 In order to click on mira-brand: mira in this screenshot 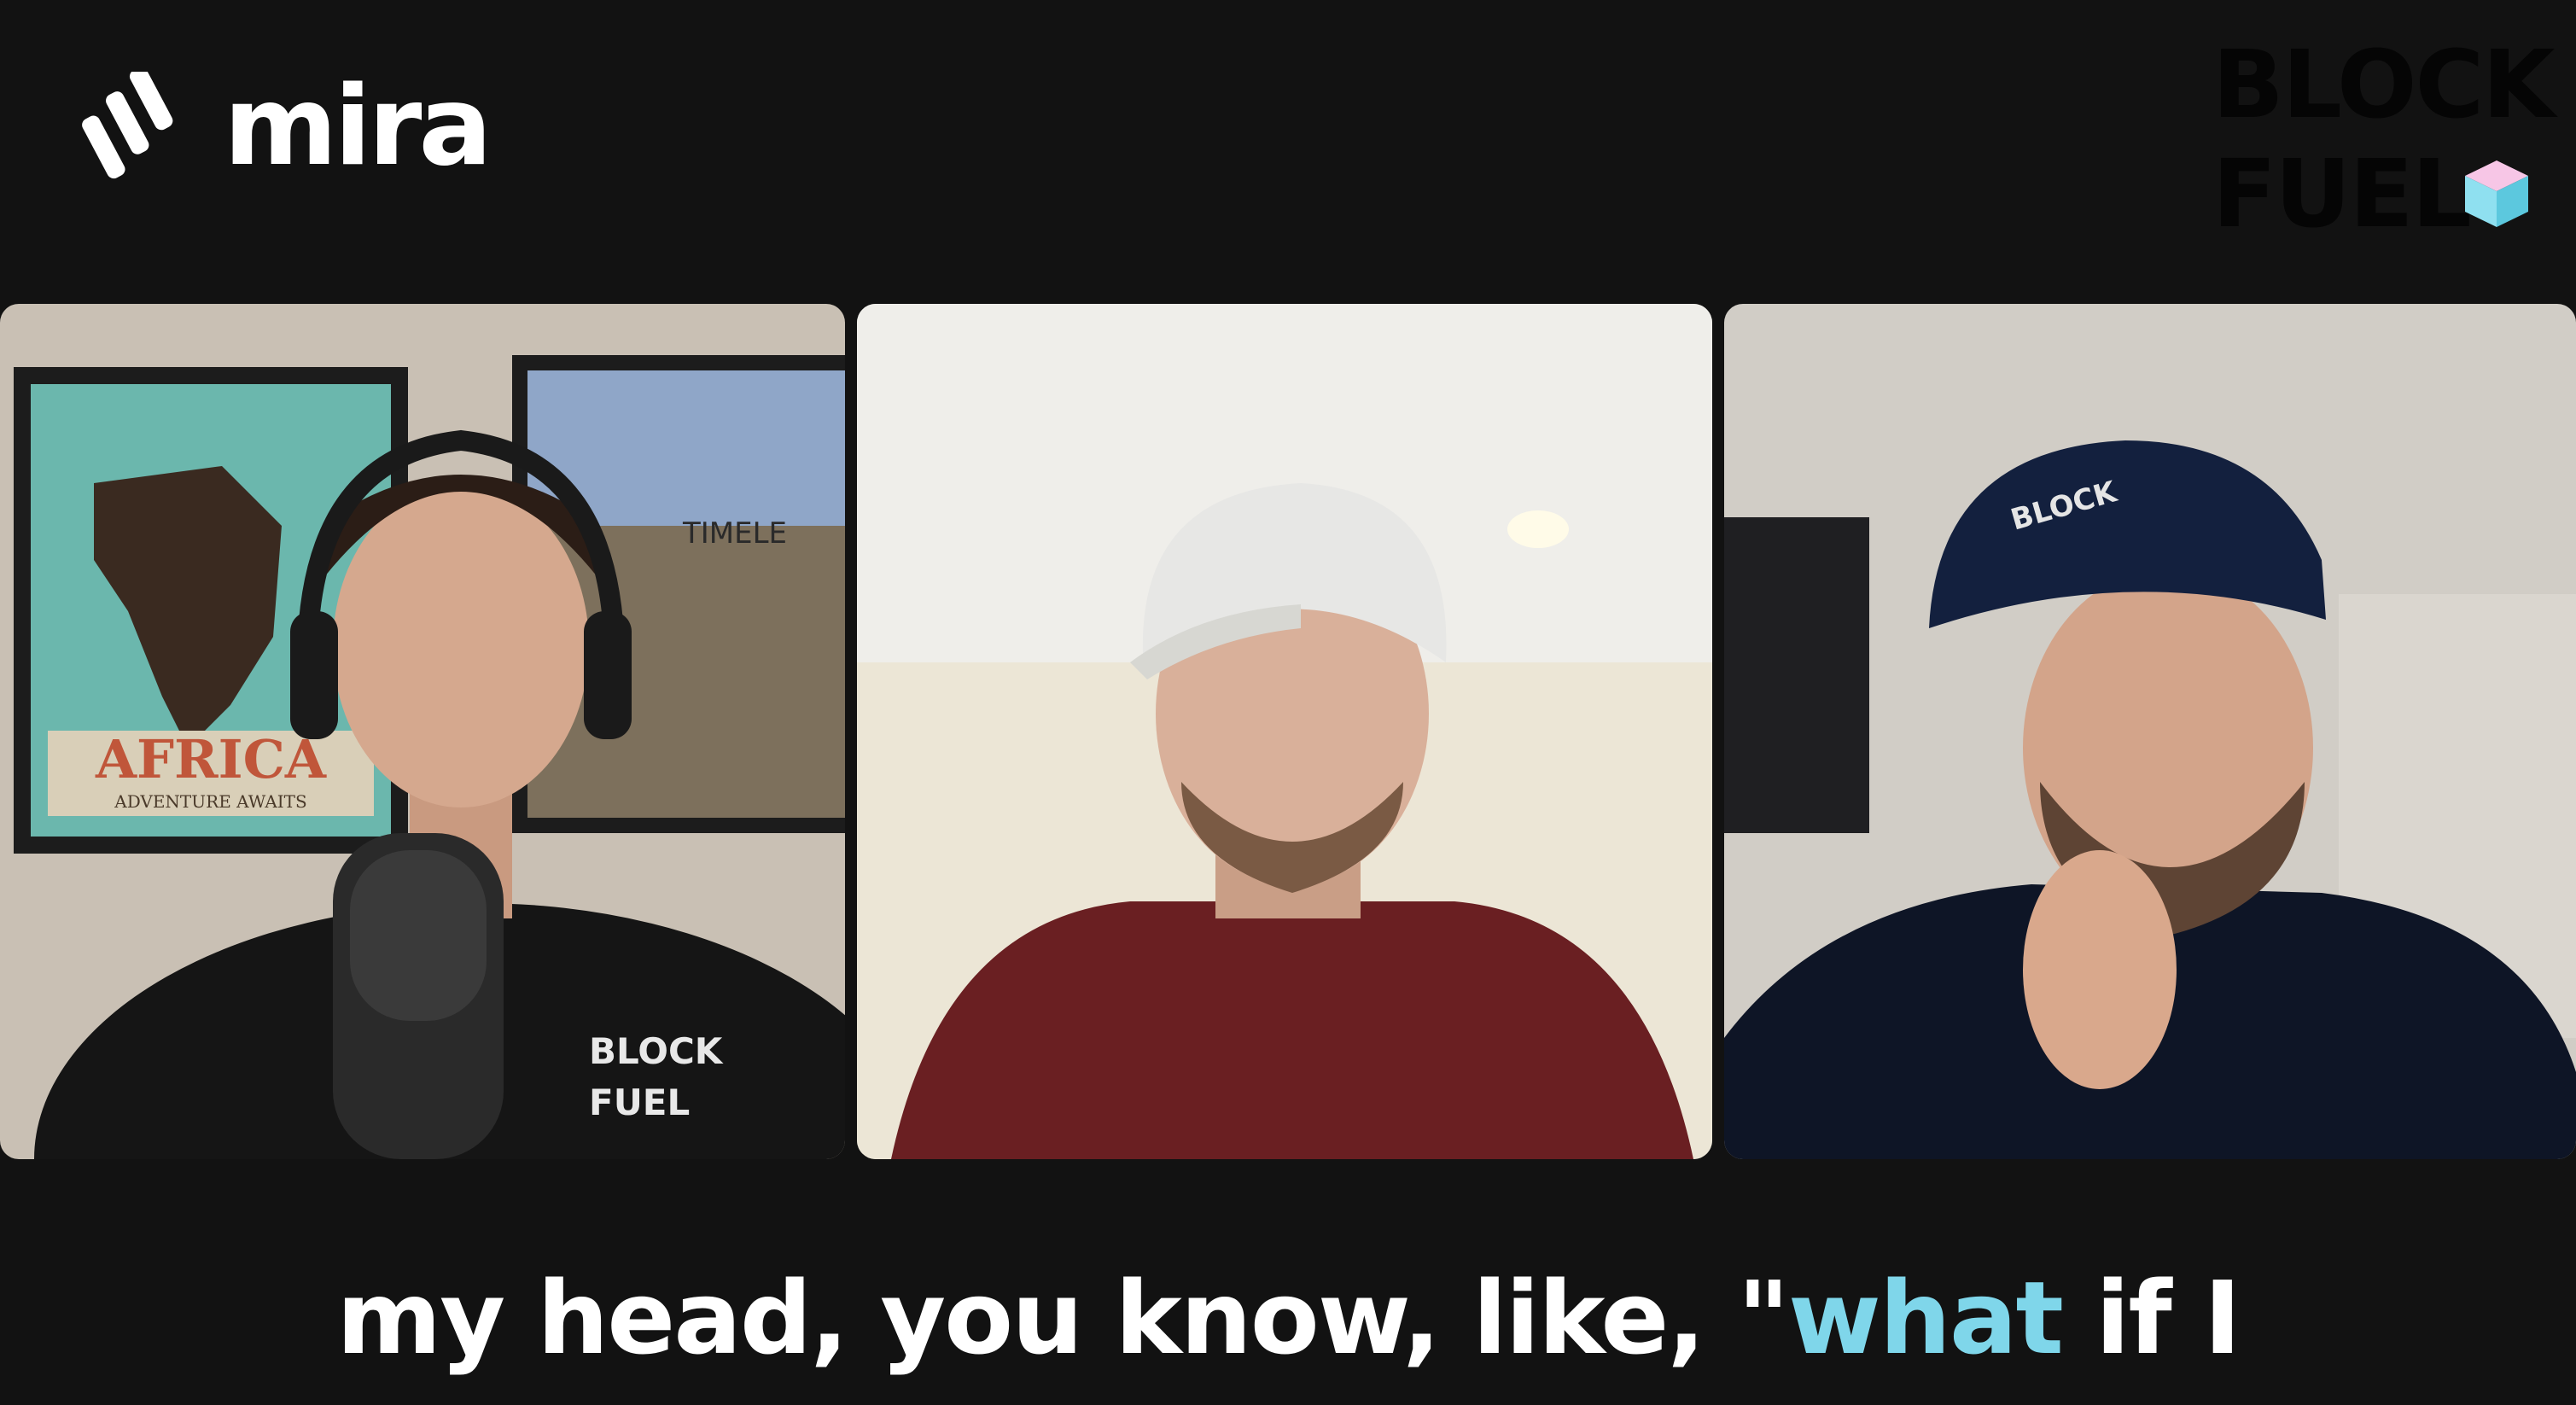, I will do `click(287, 127)`.